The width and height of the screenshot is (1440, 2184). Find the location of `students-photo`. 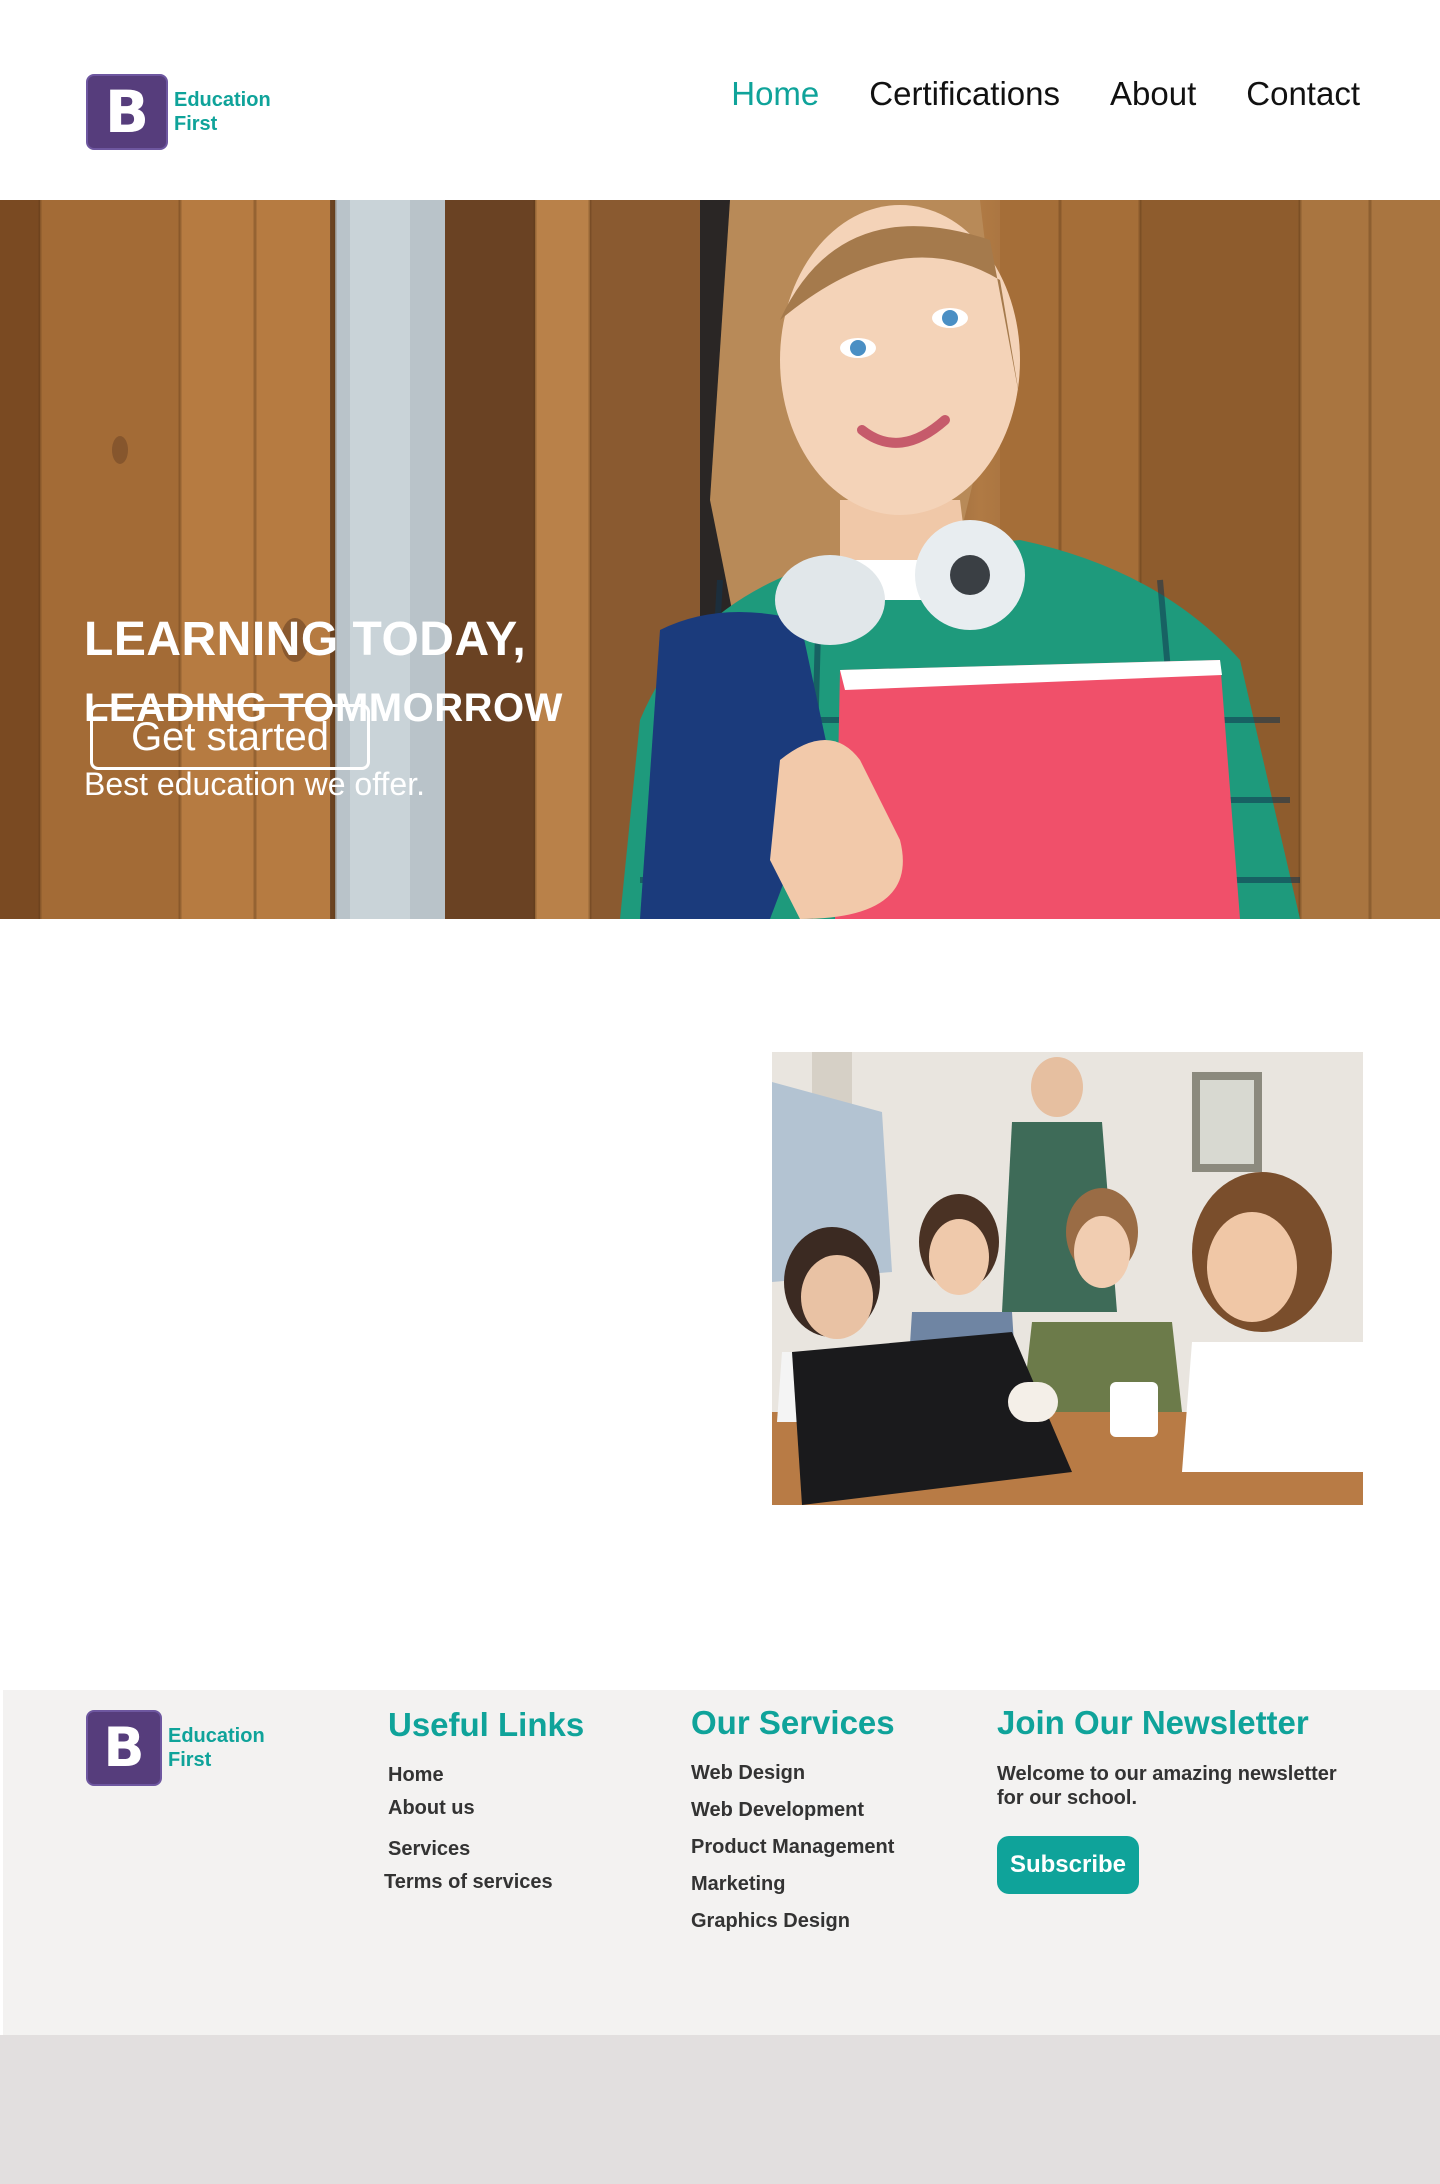

students-photo is located at coordinates (1067, 1278).